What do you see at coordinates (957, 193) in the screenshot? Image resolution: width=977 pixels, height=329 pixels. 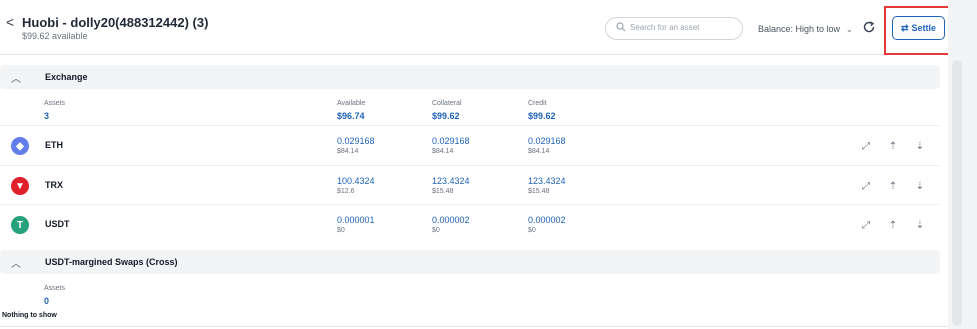 I see `scrollbar-thumb` at bounding box center [957, 193].